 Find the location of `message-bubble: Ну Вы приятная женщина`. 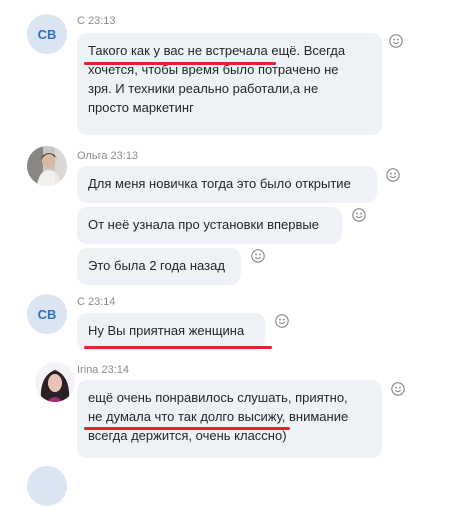

message-bubble: Ну Вы приятная женщина is located at coordinates (171, 331).